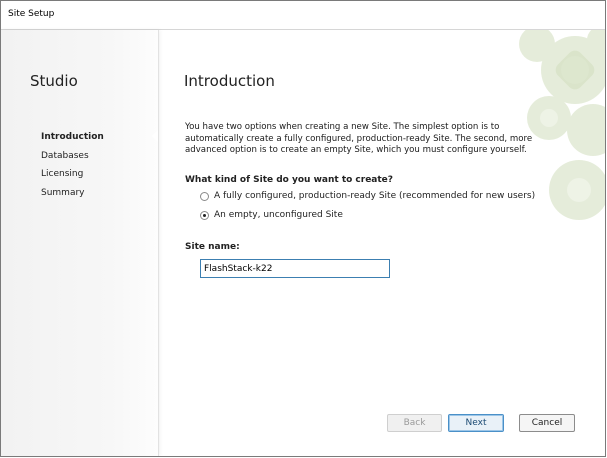  Describe the element at coordinates (96, 174) in the screenshot. I see `step-licensing: Licensing` at that location.